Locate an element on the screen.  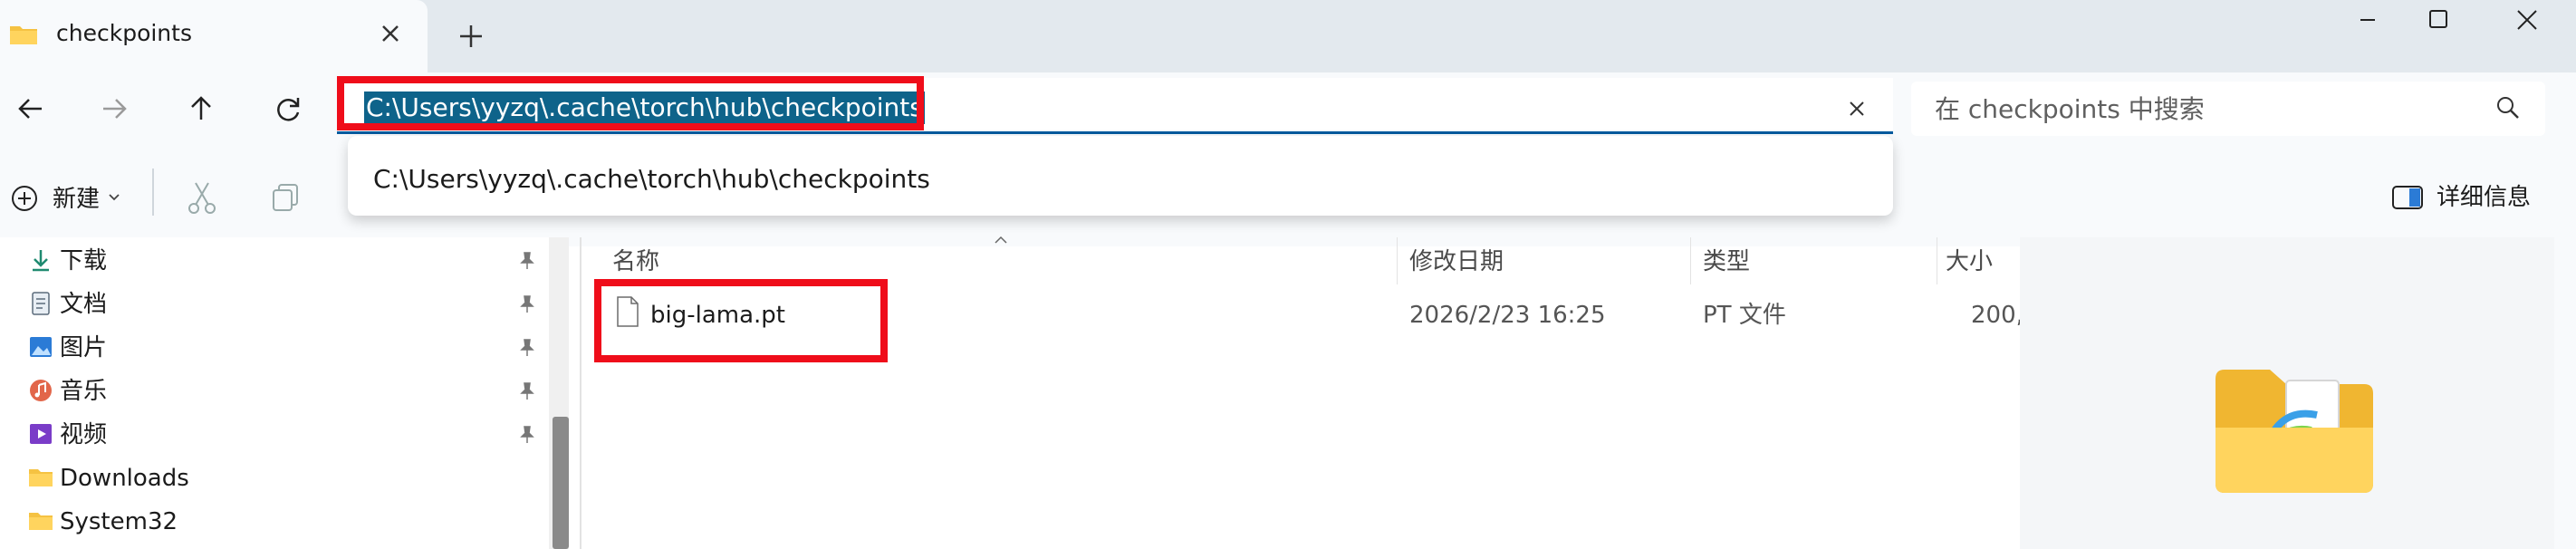
file-modified: 2026/2/23 16:25 is located at coordinates (1507, 315).